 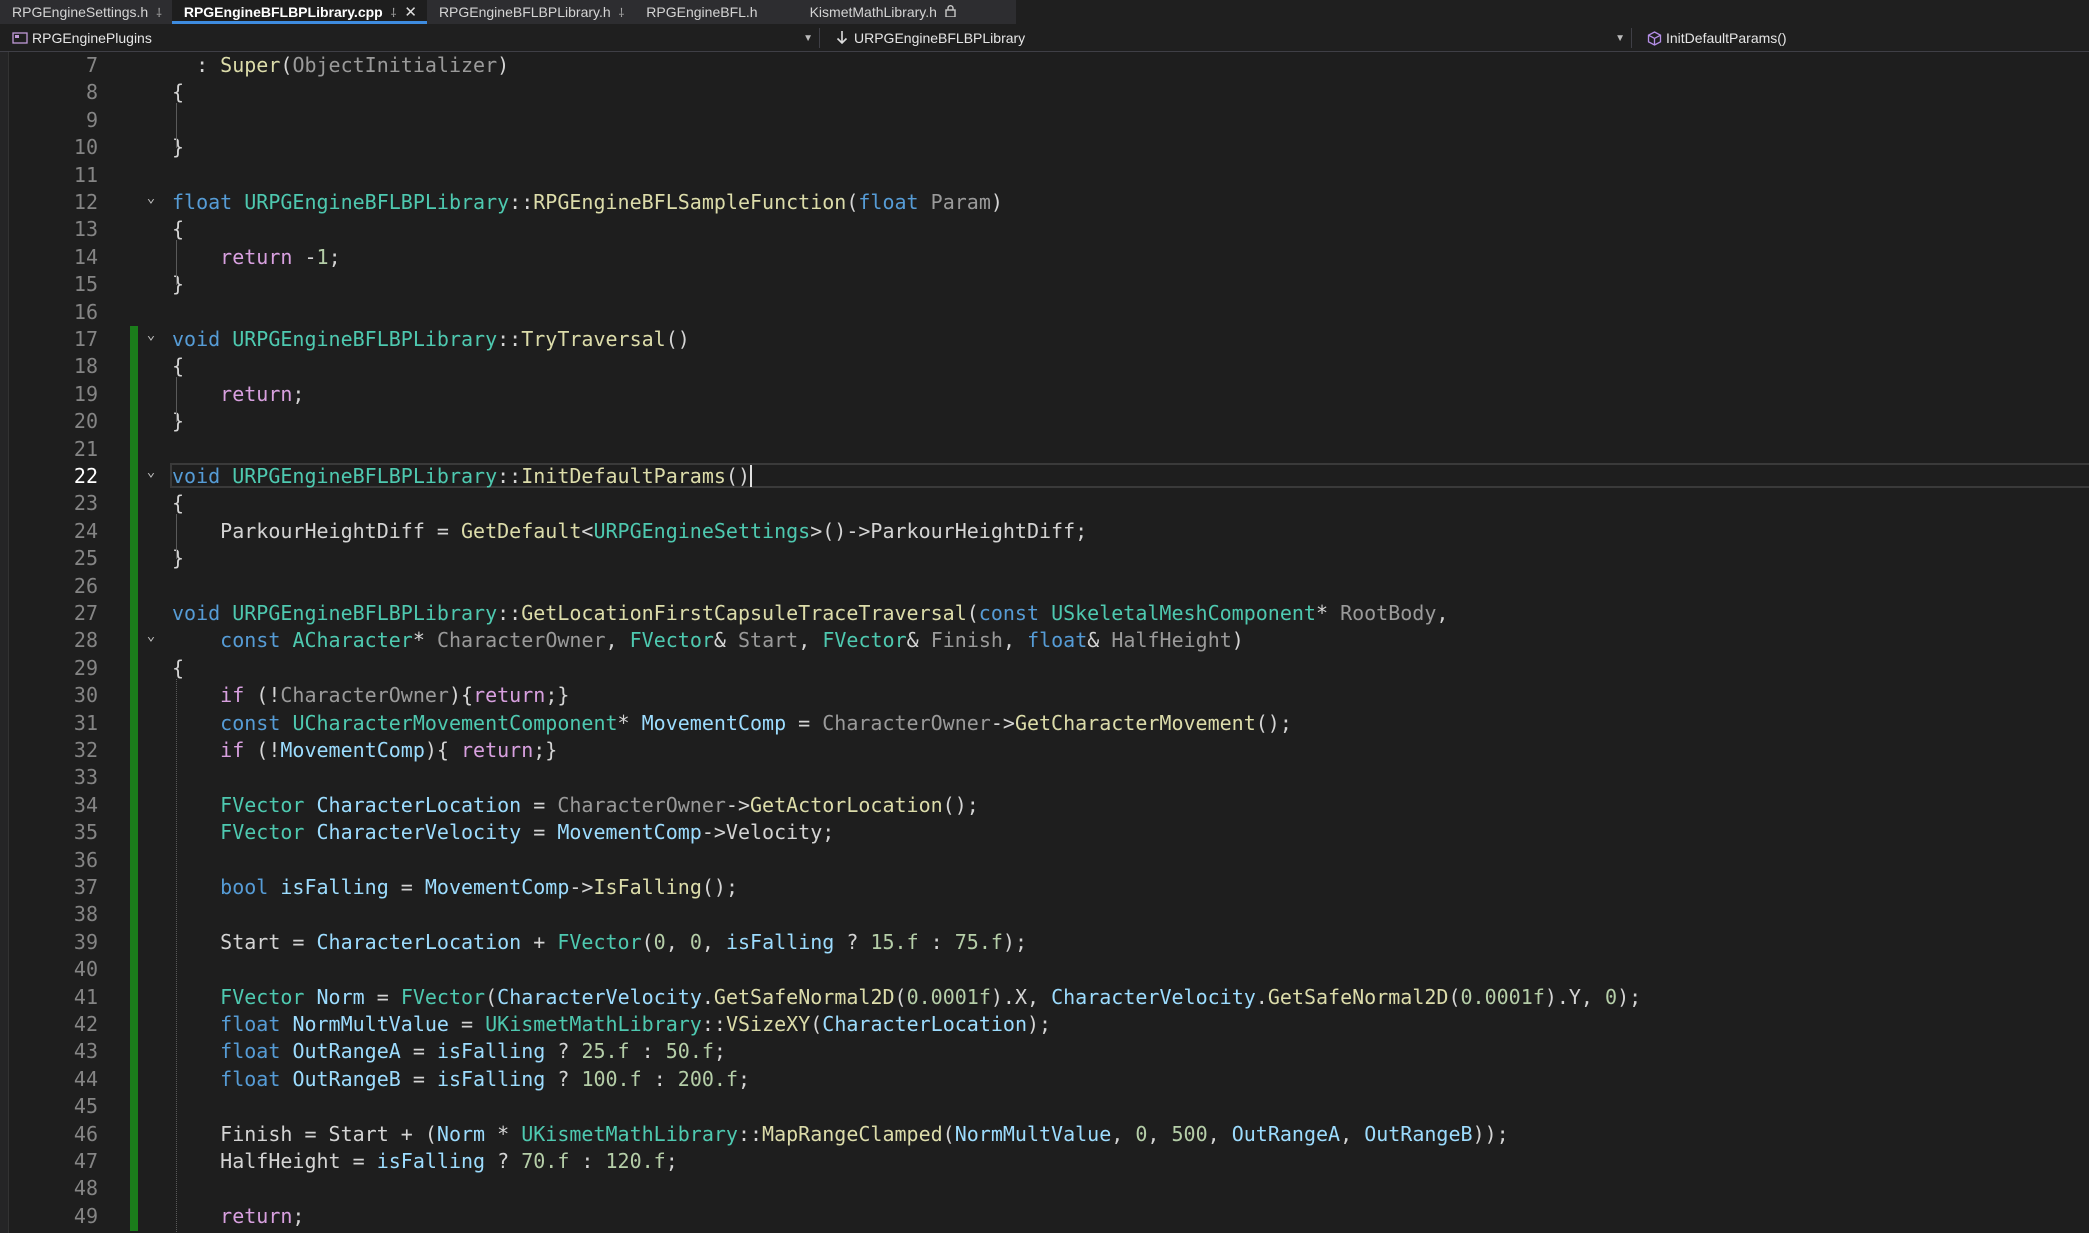 What do you see at coordinates (85, 284) in the screenshot?
I see `line-number: 15` at bounding box center [85, 284].